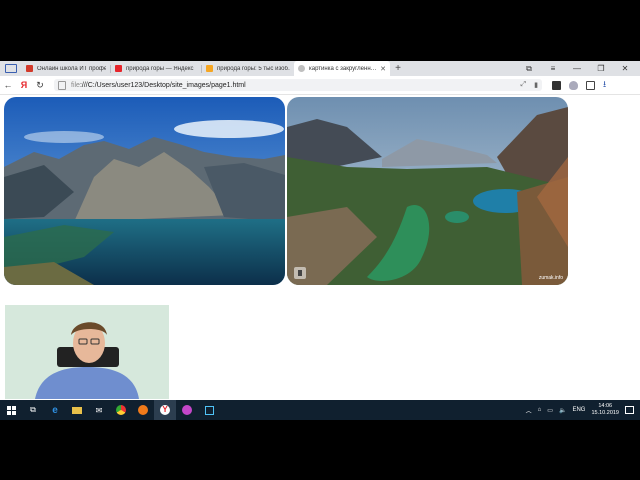 The image size is (640, 480). I want to click on firefox-button, so click(143, 410).